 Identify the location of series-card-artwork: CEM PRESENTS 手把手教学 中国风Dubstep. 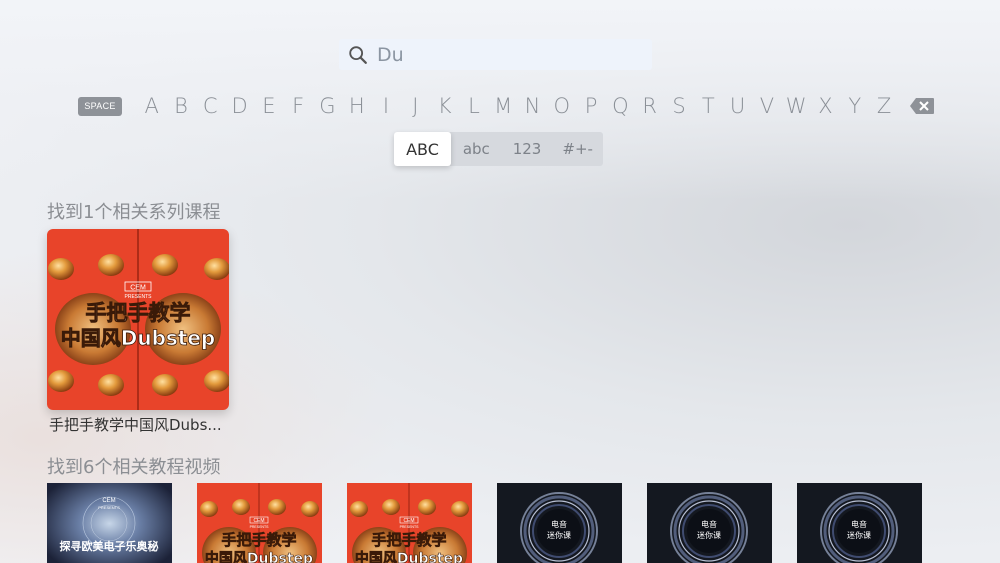
(138, 319).